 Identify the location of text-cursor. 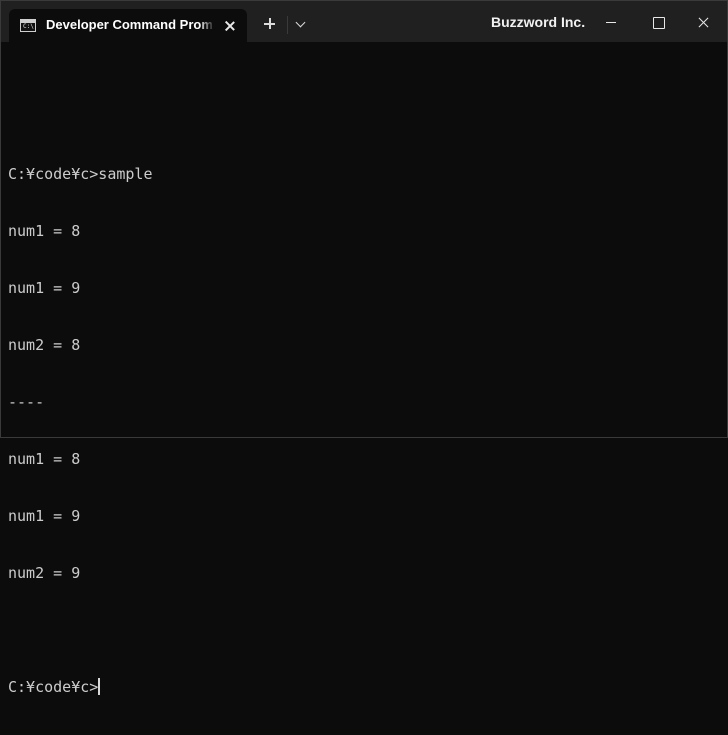
(99, 686).